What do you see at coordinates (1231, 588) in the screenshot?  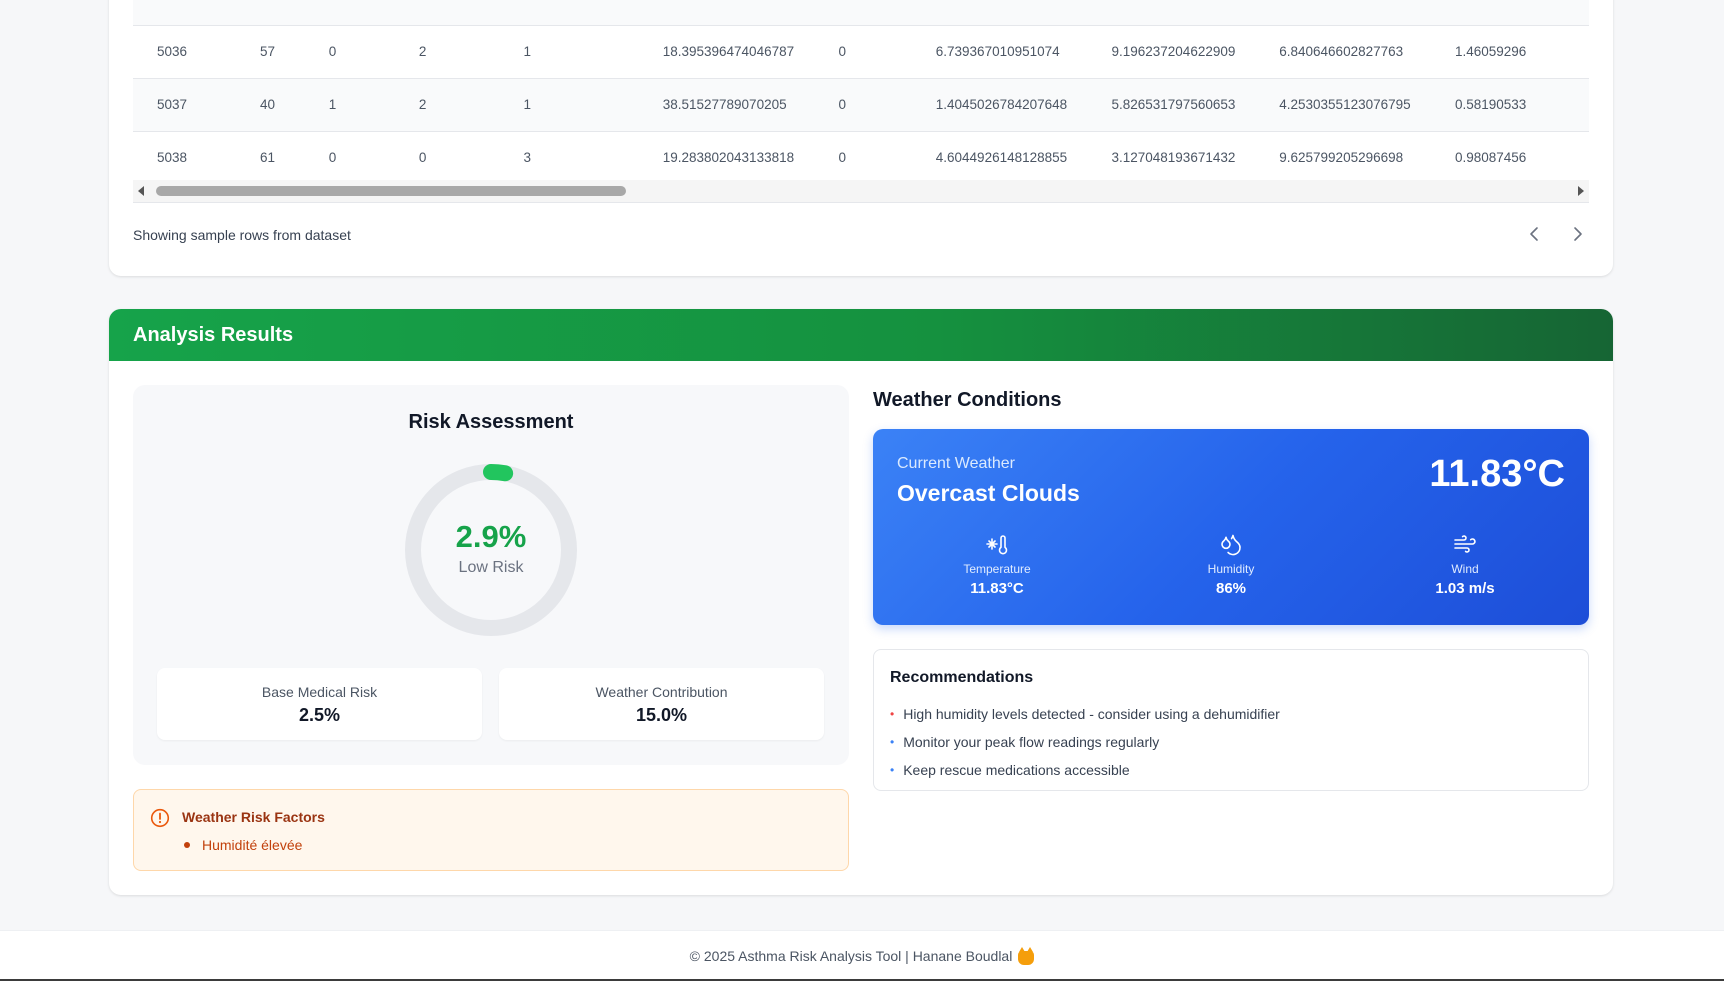 I see `humidity-metric-value: 86%` at bounding box center [1231, 588].